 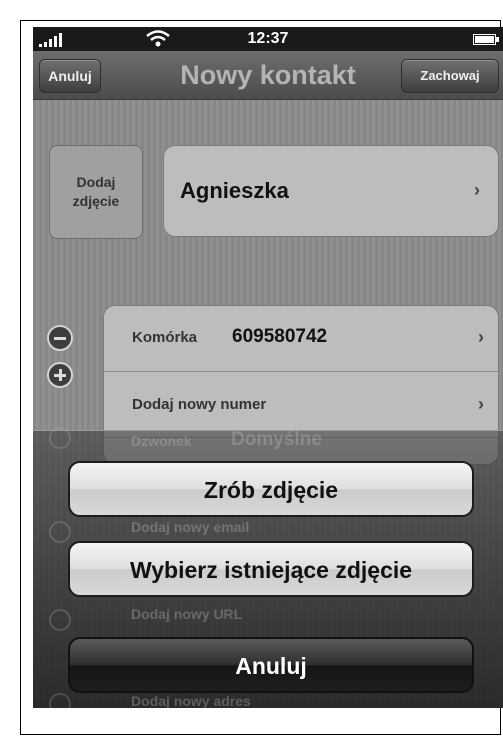 I want to click on phone-value: 609580742, so click(x=280, y=336).